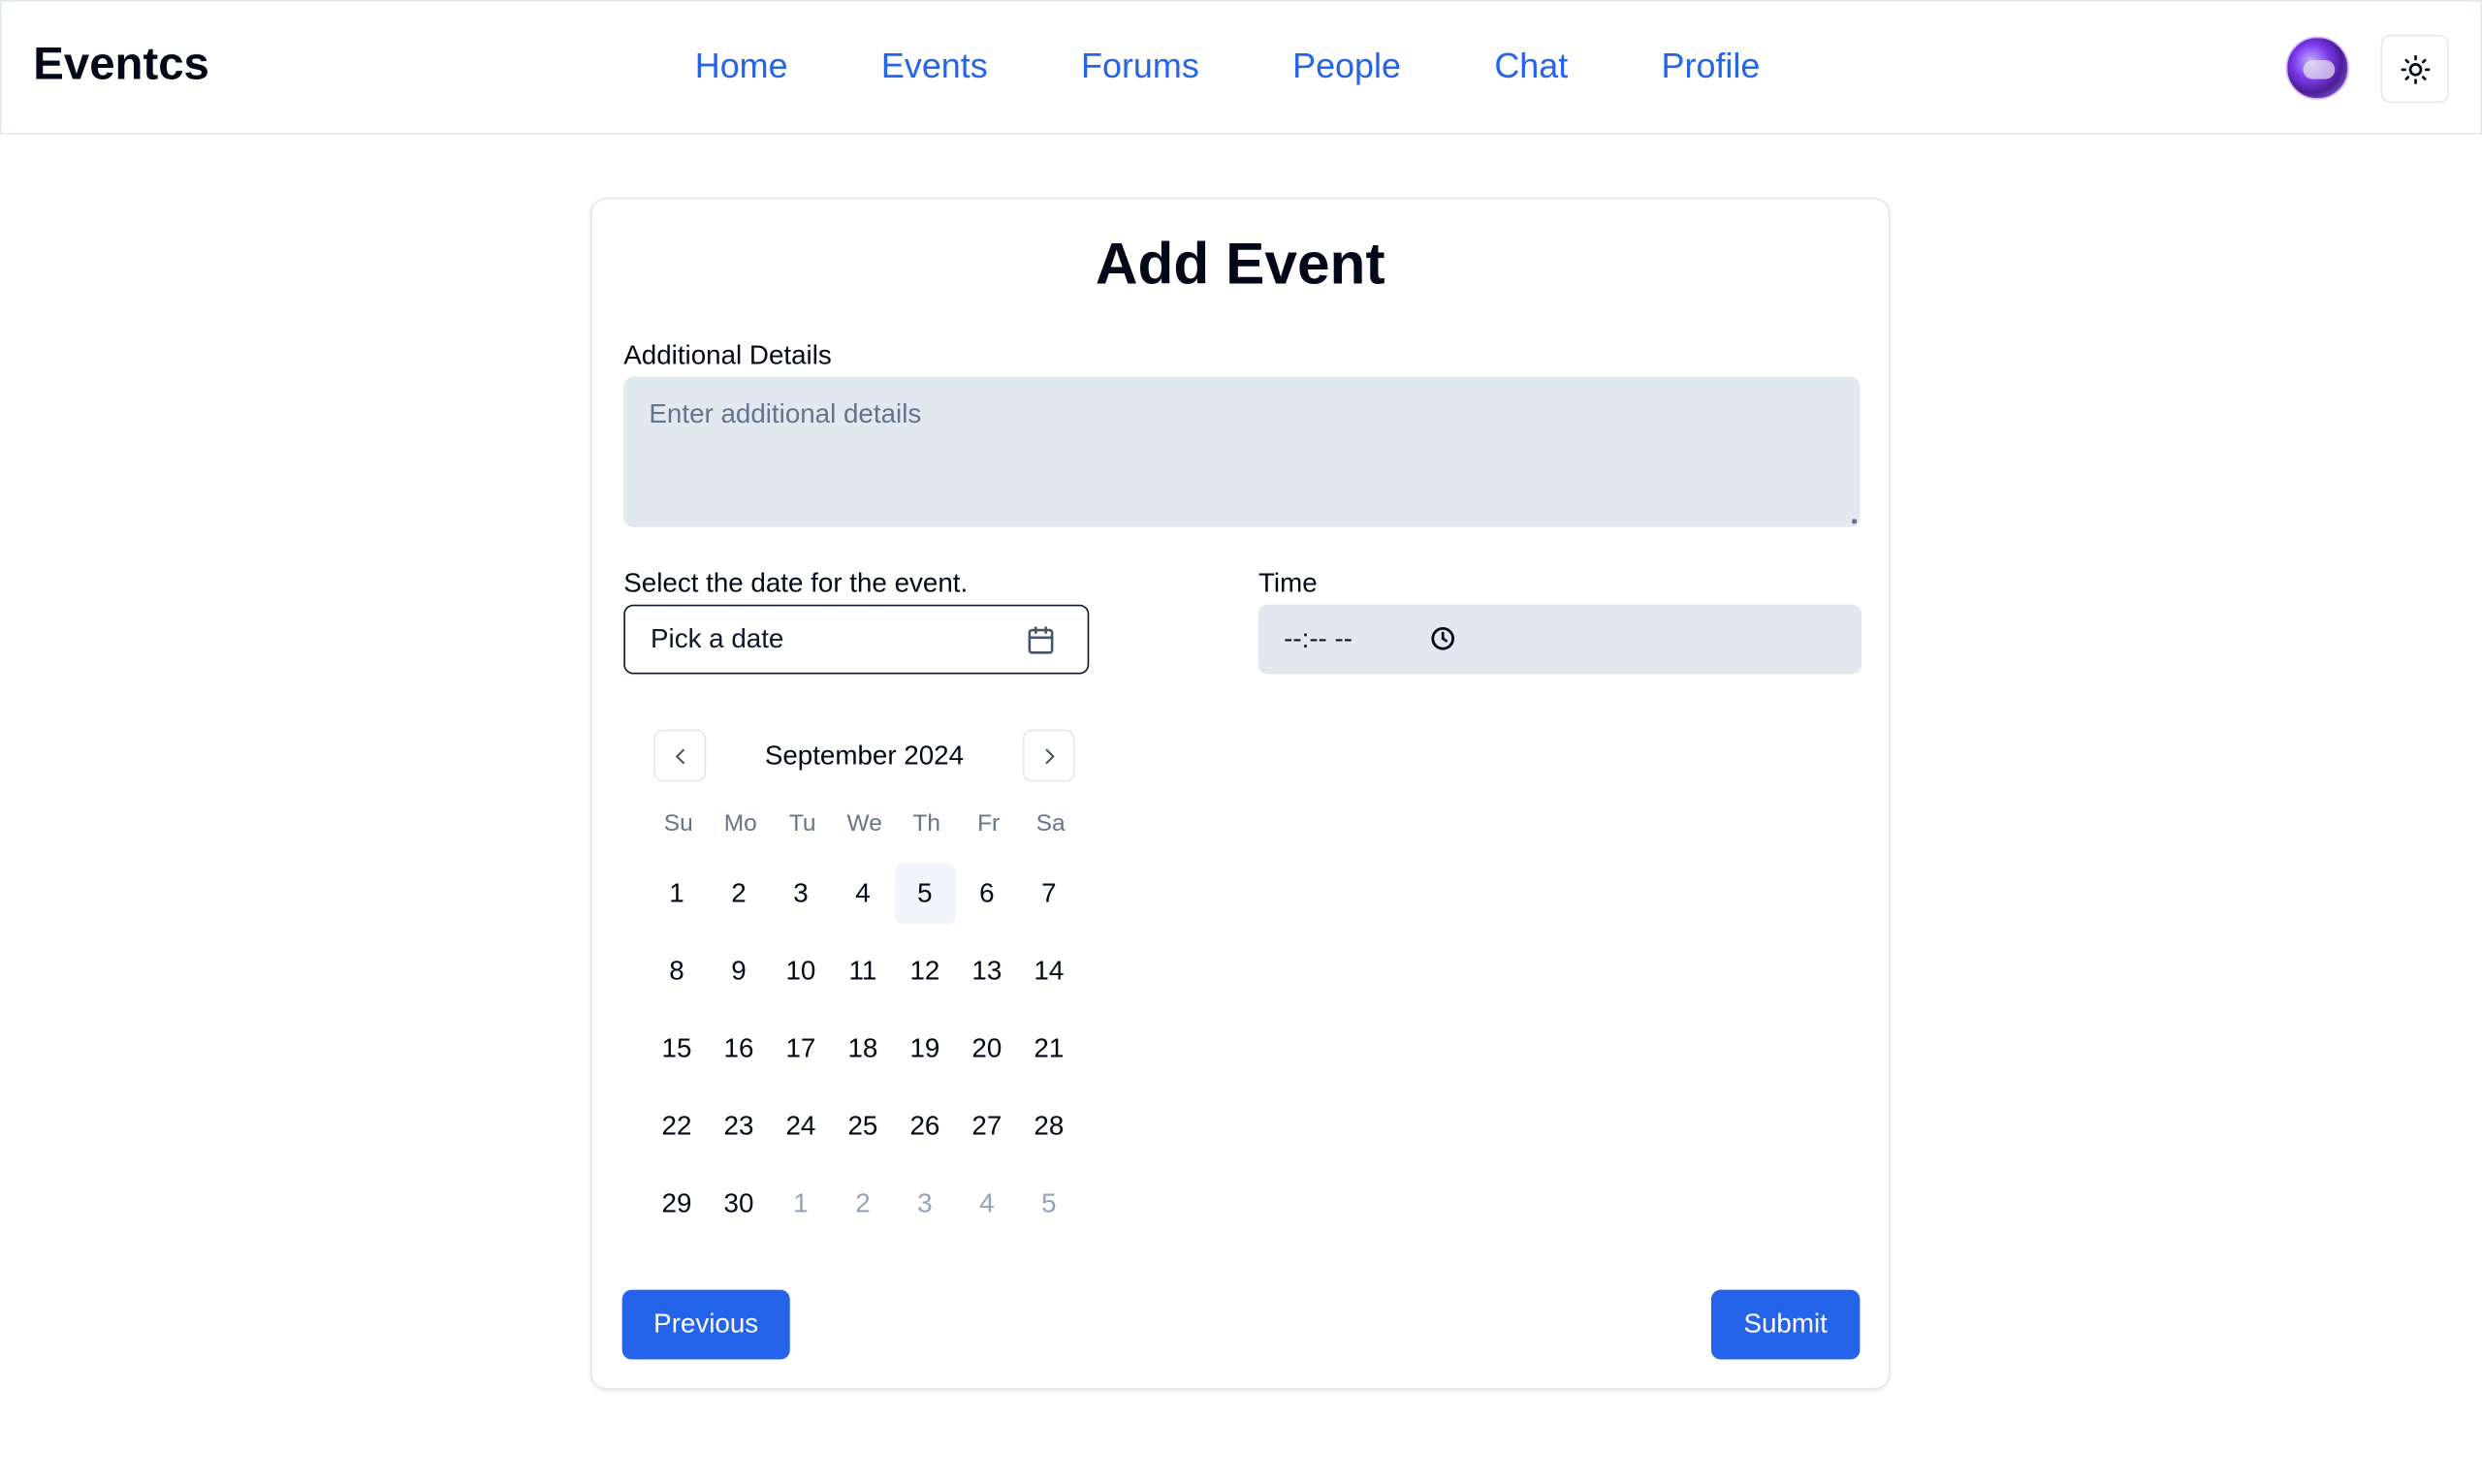  I want to click on calendar-day: 14, so click(1049, 971).